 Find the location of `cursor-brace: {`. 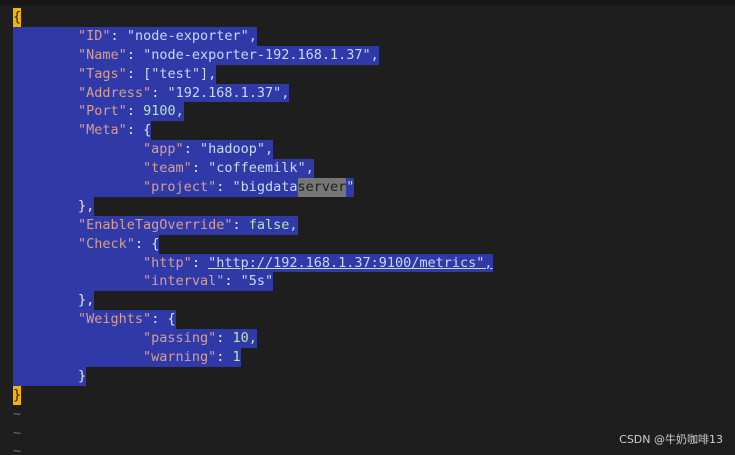

cursor-brace: { is located at coordinates (17, 17).